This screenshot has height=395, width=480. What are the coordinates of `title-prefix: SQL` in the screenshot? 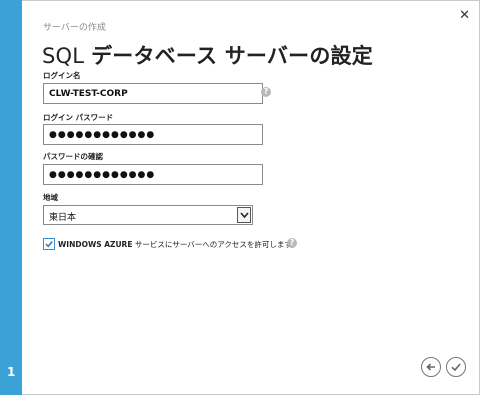 It's located at (63, 56).